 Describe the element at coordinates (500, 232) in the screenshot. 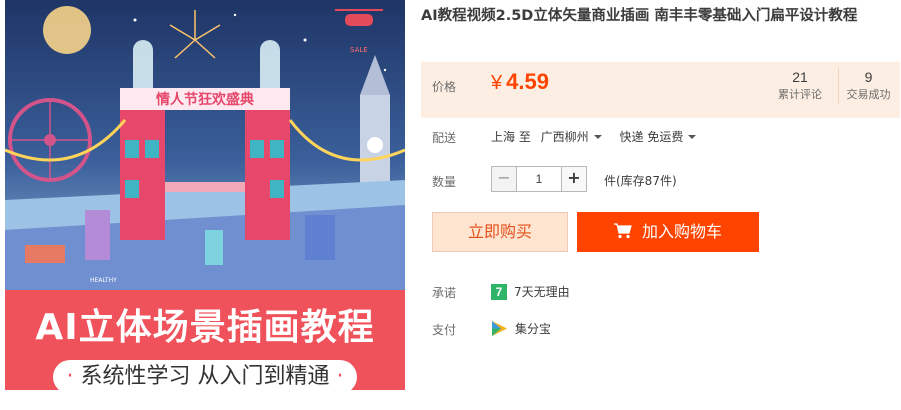

I see `buy-now-button: 立即购买` at that location.